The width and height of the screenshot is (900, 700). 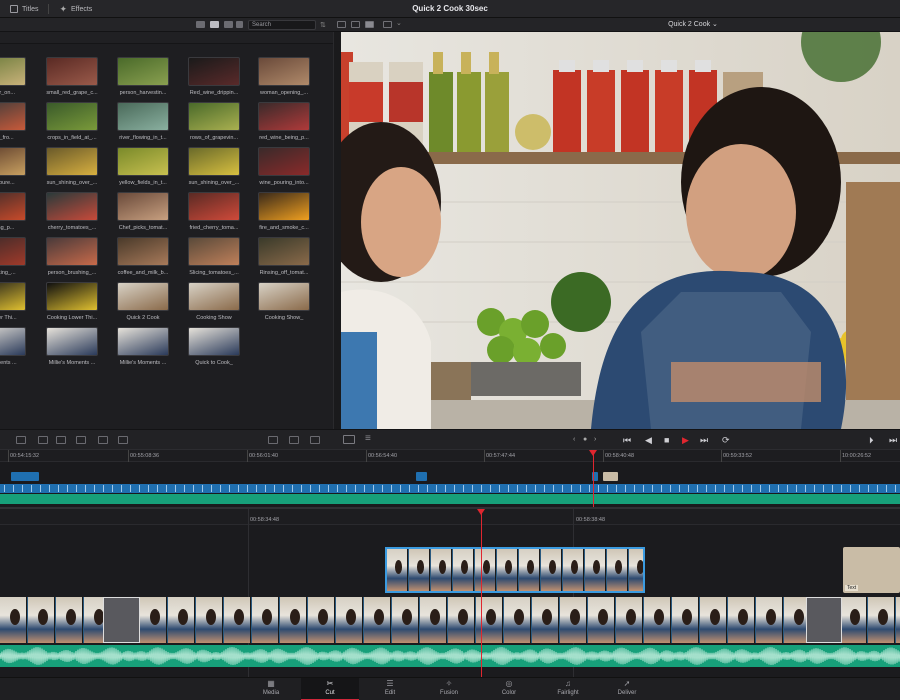 I want to click on panel-divider, so click(x=337, y=230).